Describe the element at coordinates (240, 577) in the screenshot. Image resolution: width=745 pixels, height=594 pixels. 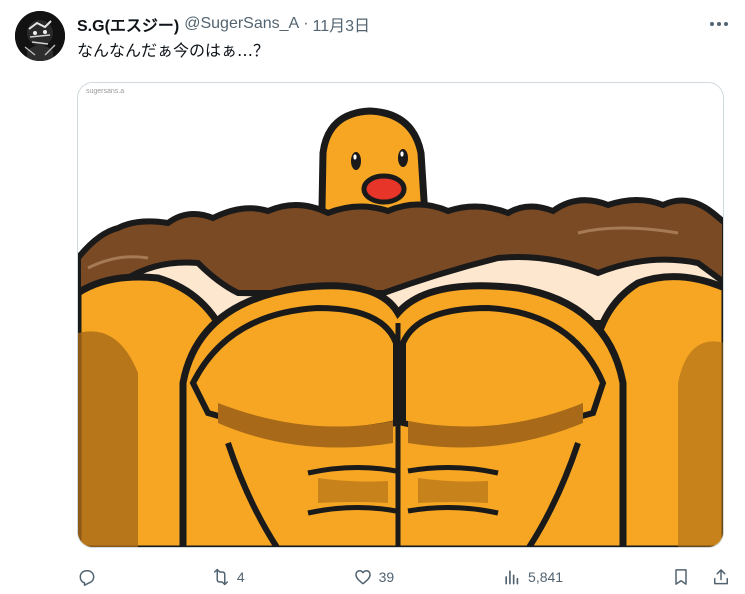
I see `repost-count: 4` at that location.